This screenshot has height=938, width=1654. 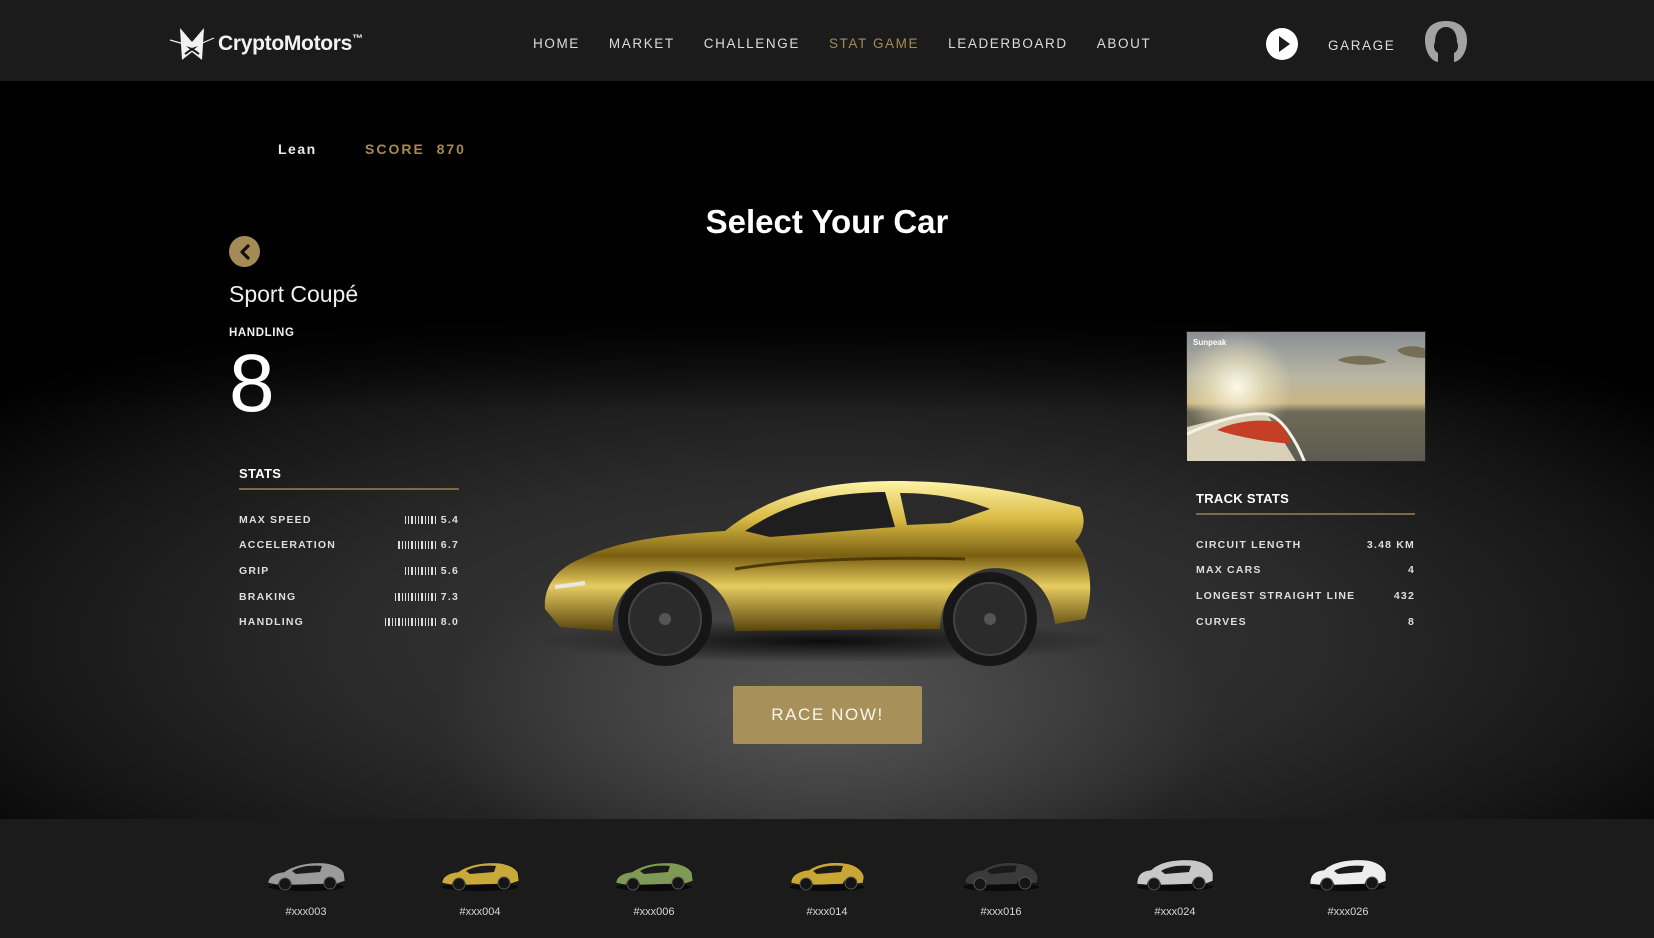 What do you see at coordinates (665, 619) in the screenshot?
I see `car-front-wheel` at bounding box center [665, 619].